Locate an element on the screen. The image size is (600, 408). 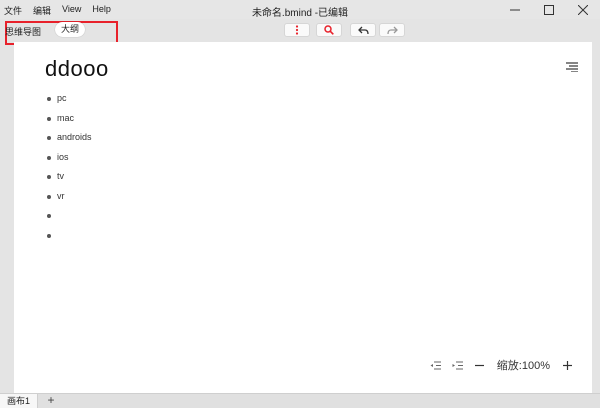
menu-view: View is located at coordinates (71, 10).